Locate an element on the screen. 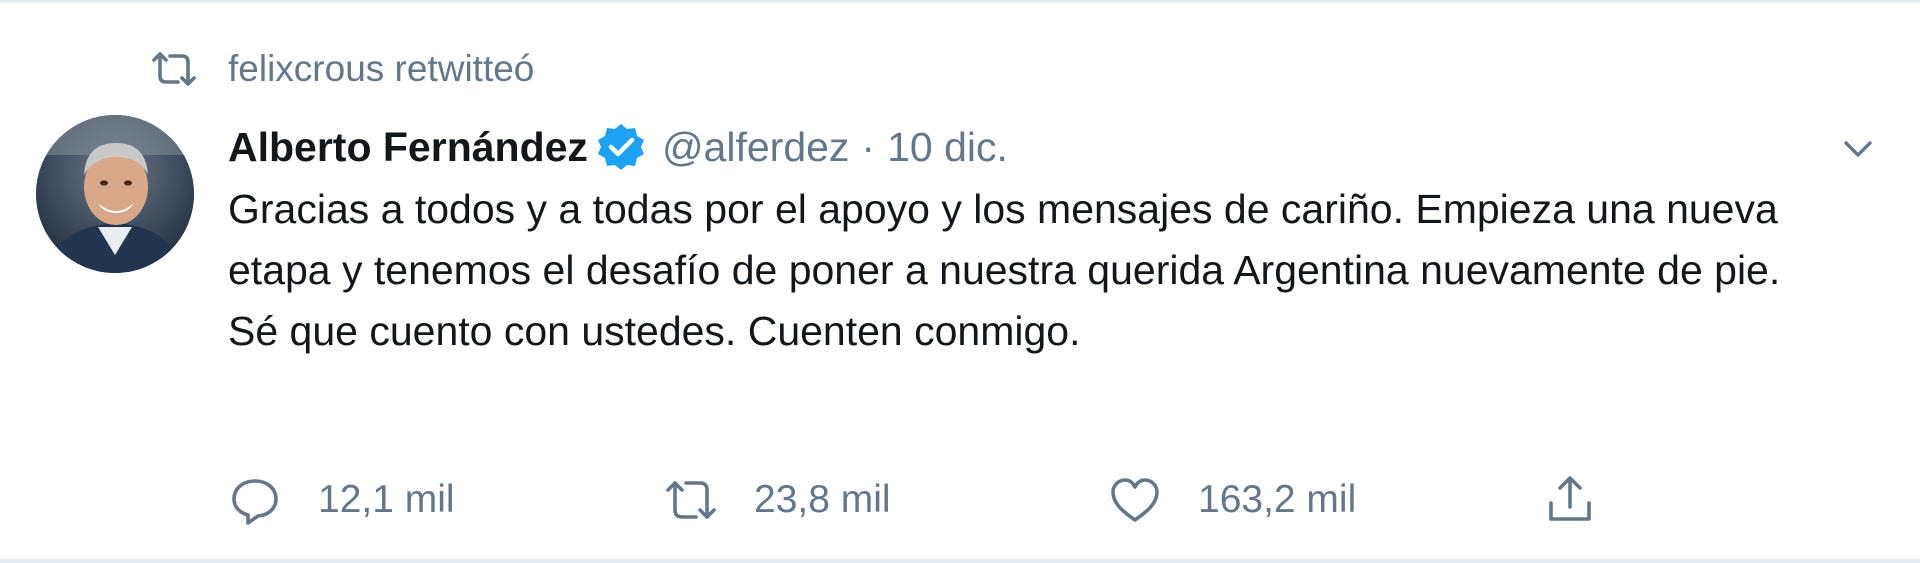 The image size is (1920, 563). heart-icon is located at coordinates (1135, 500).